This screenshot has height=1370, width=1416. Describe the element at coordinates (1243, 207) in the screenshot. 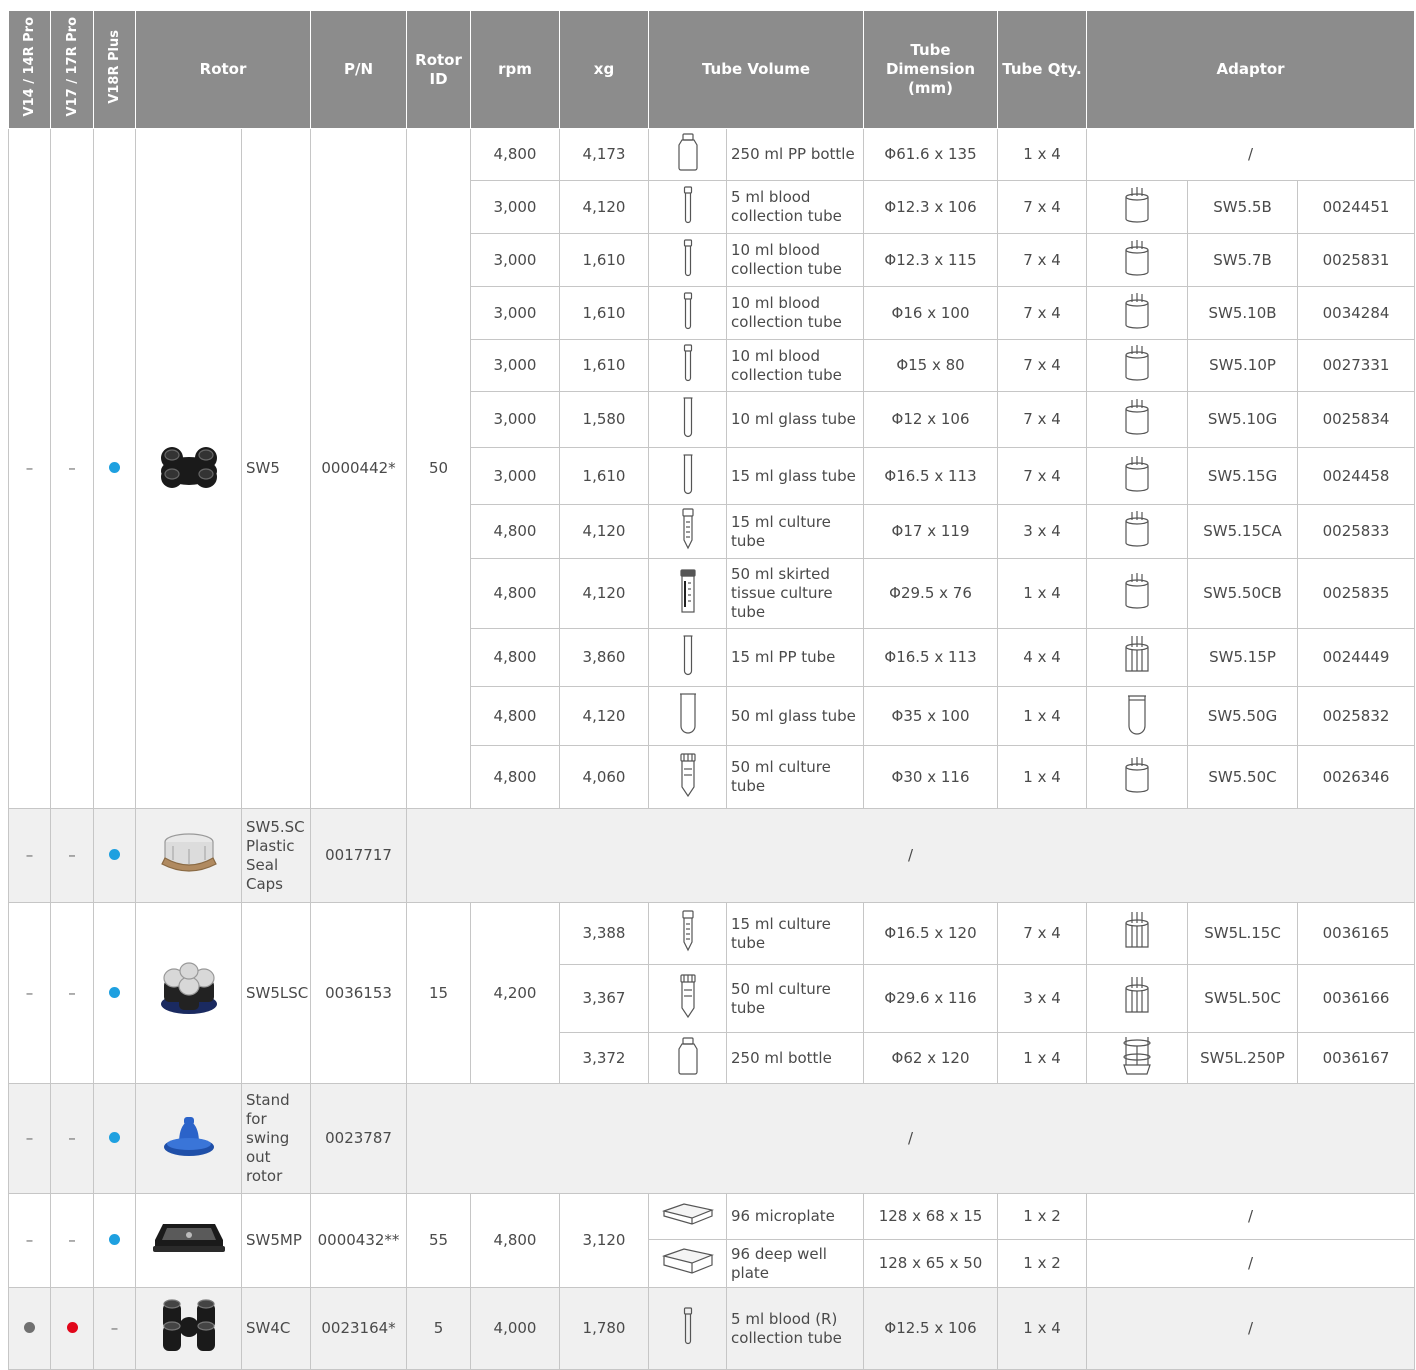

I see `adaptor-name-cell: SW5.5B` at that location.